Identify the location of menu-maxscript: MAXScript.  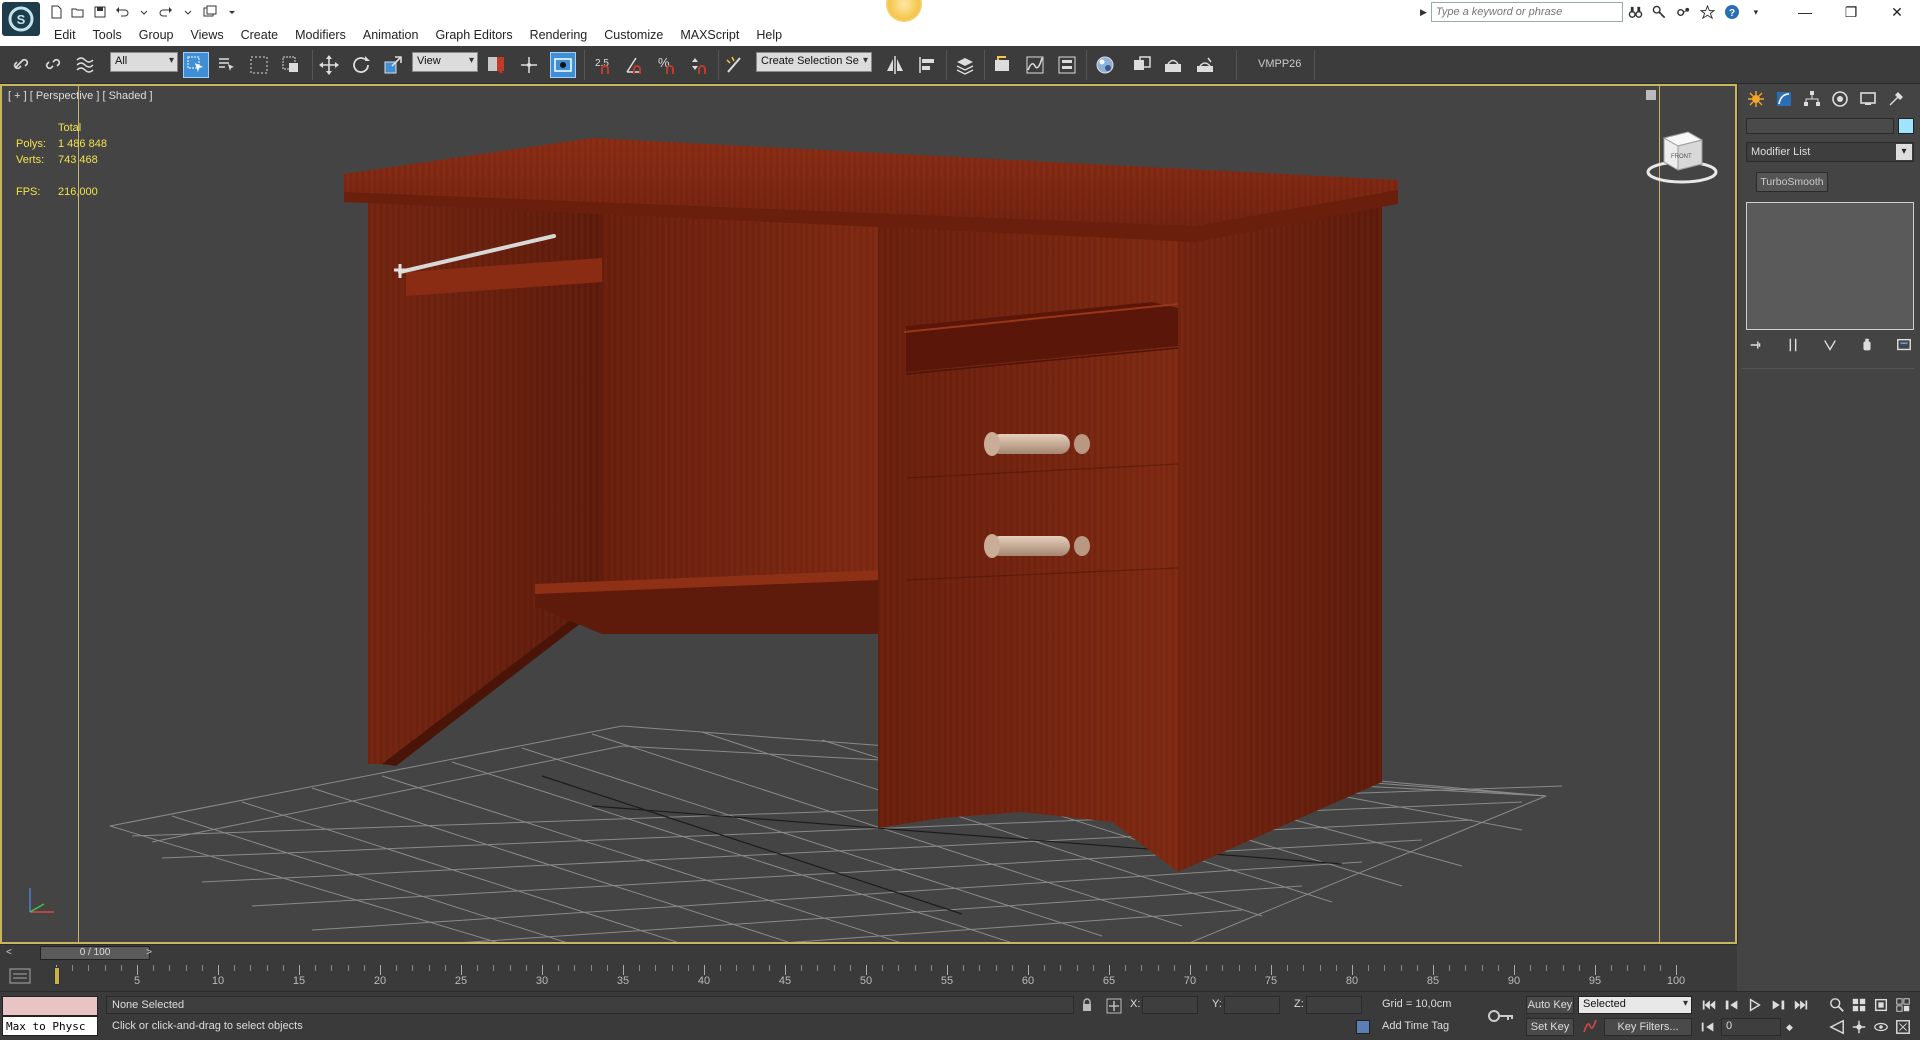
(716, 35).